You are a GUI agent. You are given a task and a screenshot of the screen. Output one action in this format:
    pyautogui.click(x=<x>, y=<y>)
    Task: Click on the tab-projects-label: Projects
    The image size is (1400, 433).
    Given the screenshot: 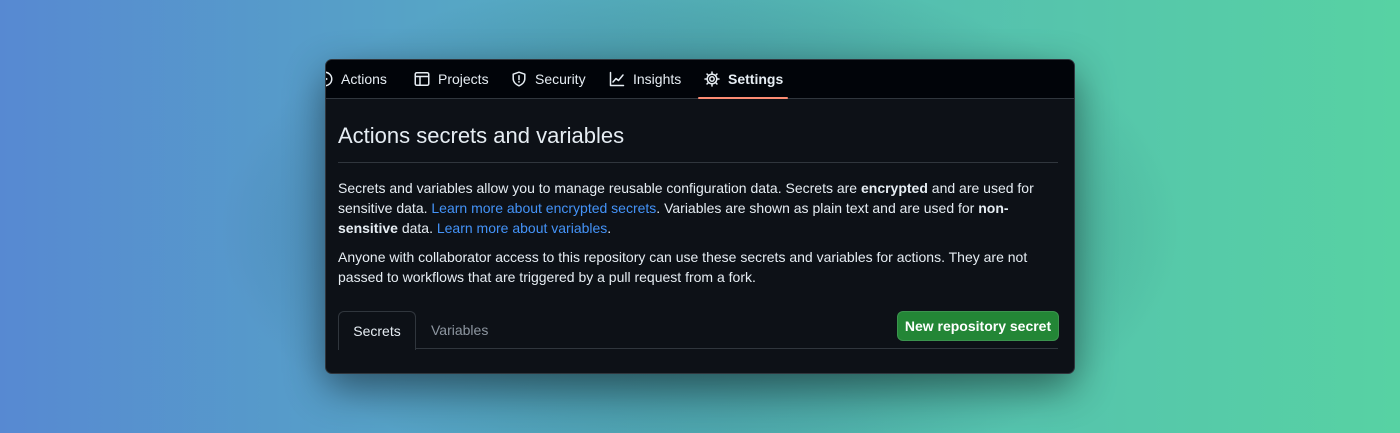 What is the action you would take?
    pyautogui.click(x=463, y=79)
    